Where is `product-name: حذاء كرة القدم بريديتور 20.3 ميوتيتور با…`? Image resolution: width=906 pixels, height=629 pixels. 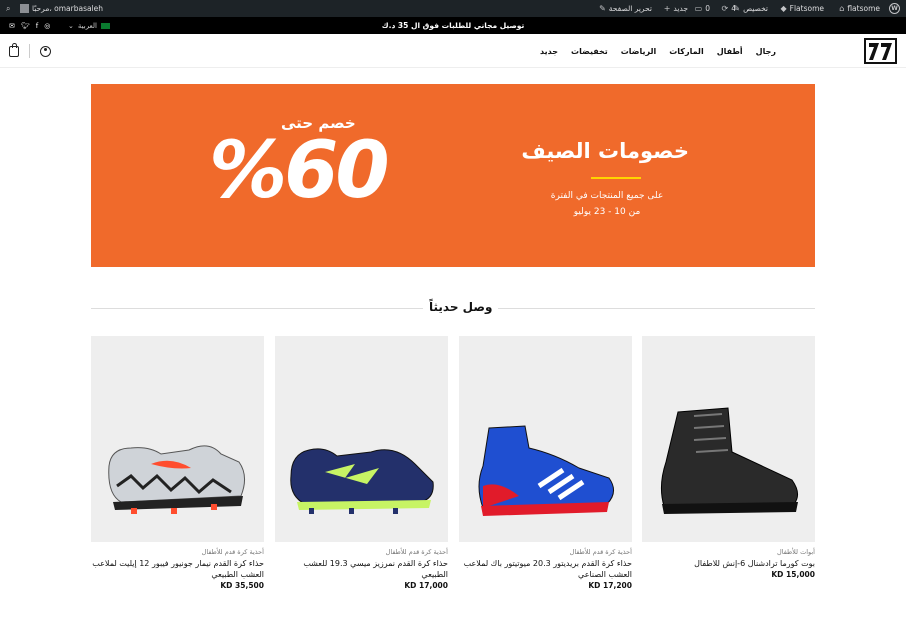
product-name: حذاء كرة القدم بريديتور 20.3 ميوتيتور با… is located at coordinates (545, 569).